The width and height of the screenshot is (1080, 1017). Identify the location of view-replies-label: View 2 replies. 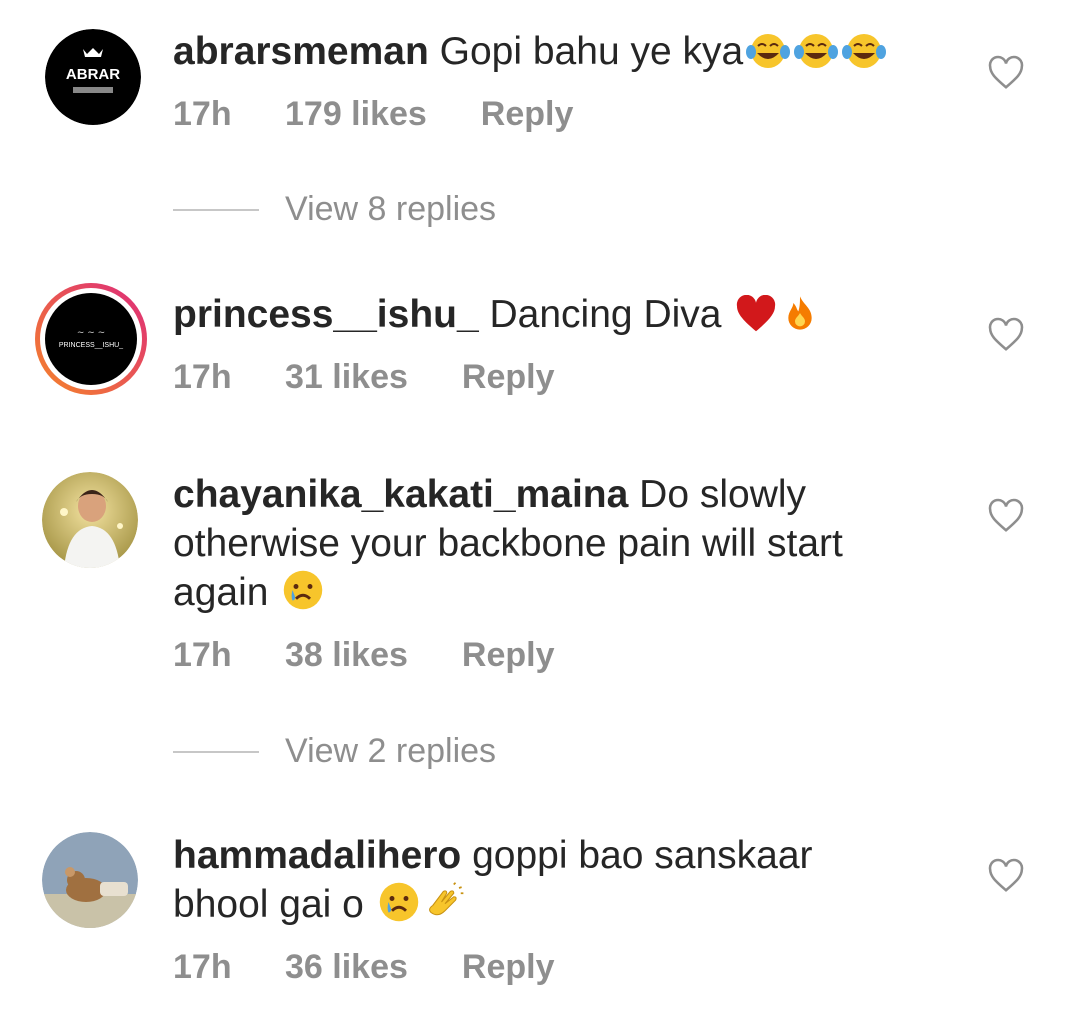
(391, 751).